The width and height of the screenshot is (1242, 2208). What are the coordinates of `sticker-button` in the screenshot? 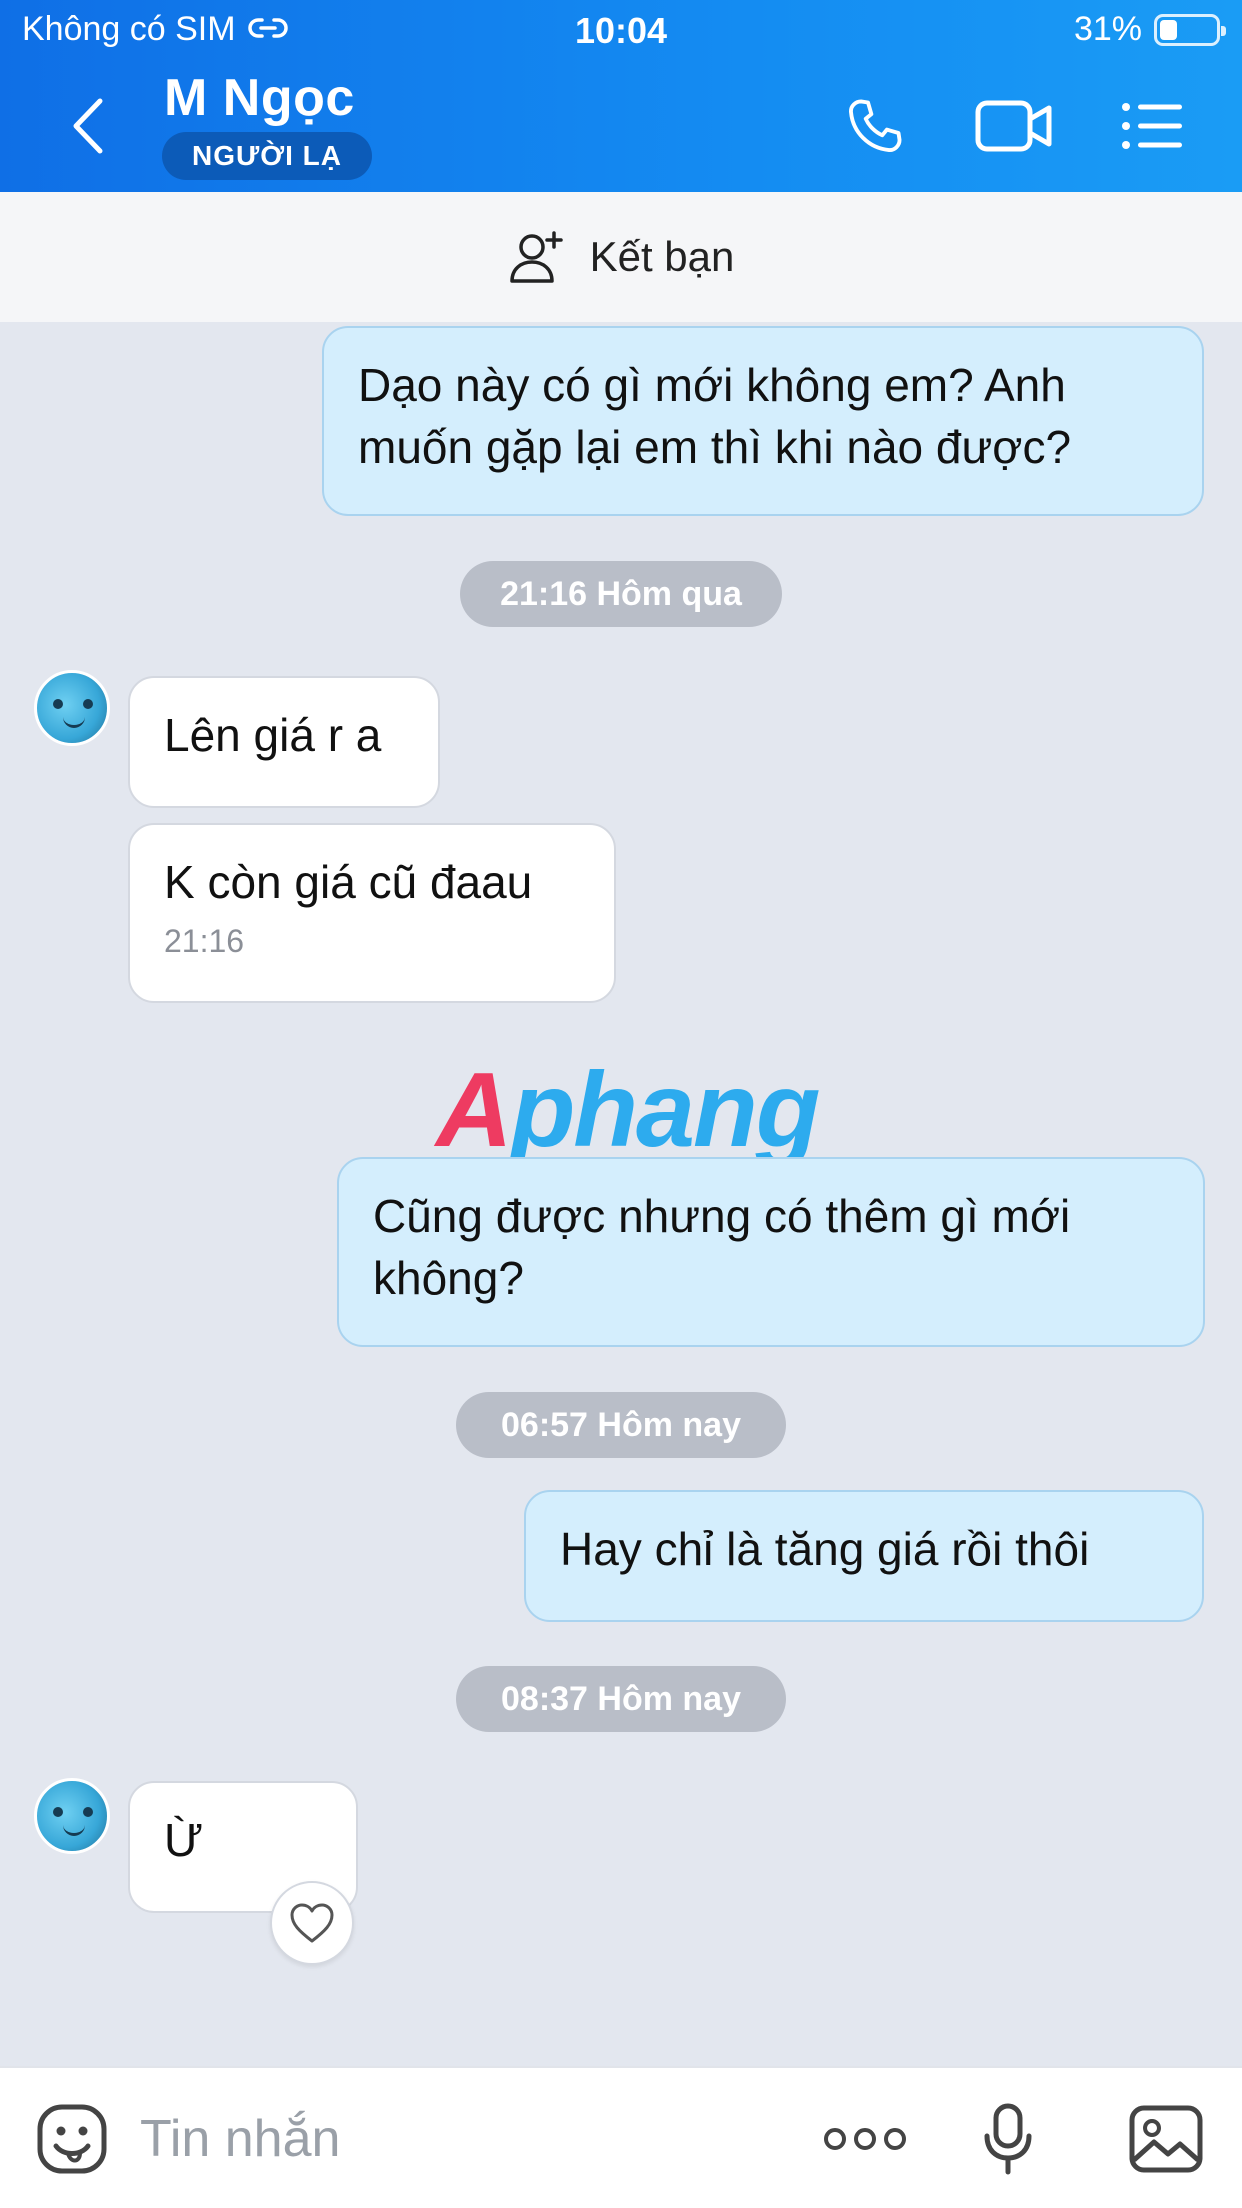 It's located at (72, 2139).